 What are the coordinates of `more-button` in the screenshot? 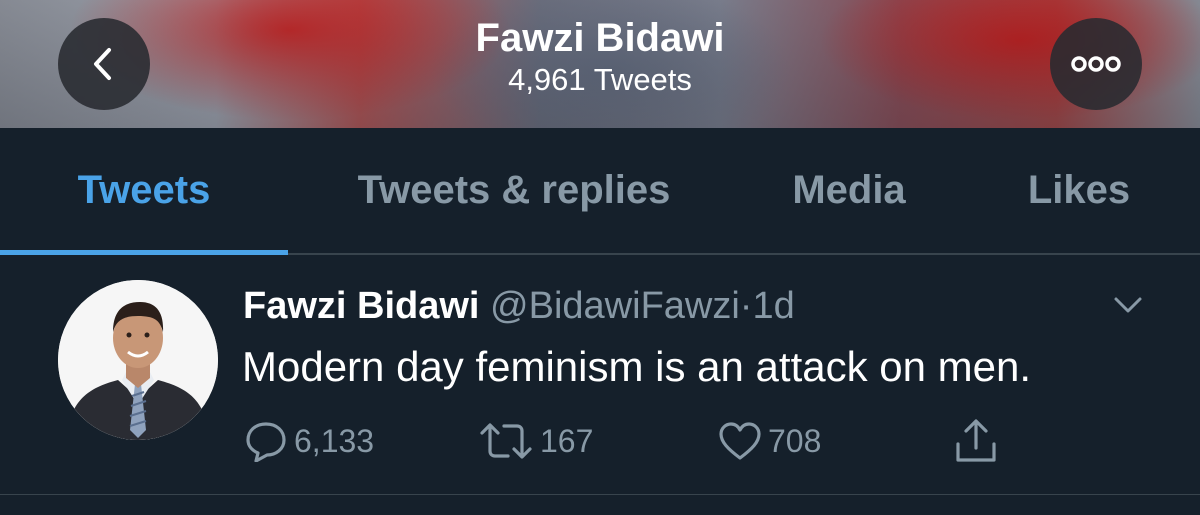 It's located at (1096, 64).